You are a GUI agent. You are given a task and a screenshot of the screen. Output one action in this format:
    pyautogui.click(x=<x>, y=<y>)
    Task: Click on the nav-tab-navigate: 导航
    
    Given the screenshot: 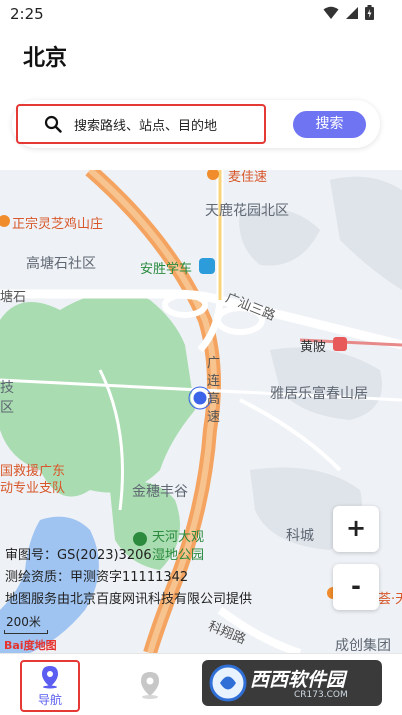 What is the action you would take?
    pyautogui.click(x=50, y=686)
    